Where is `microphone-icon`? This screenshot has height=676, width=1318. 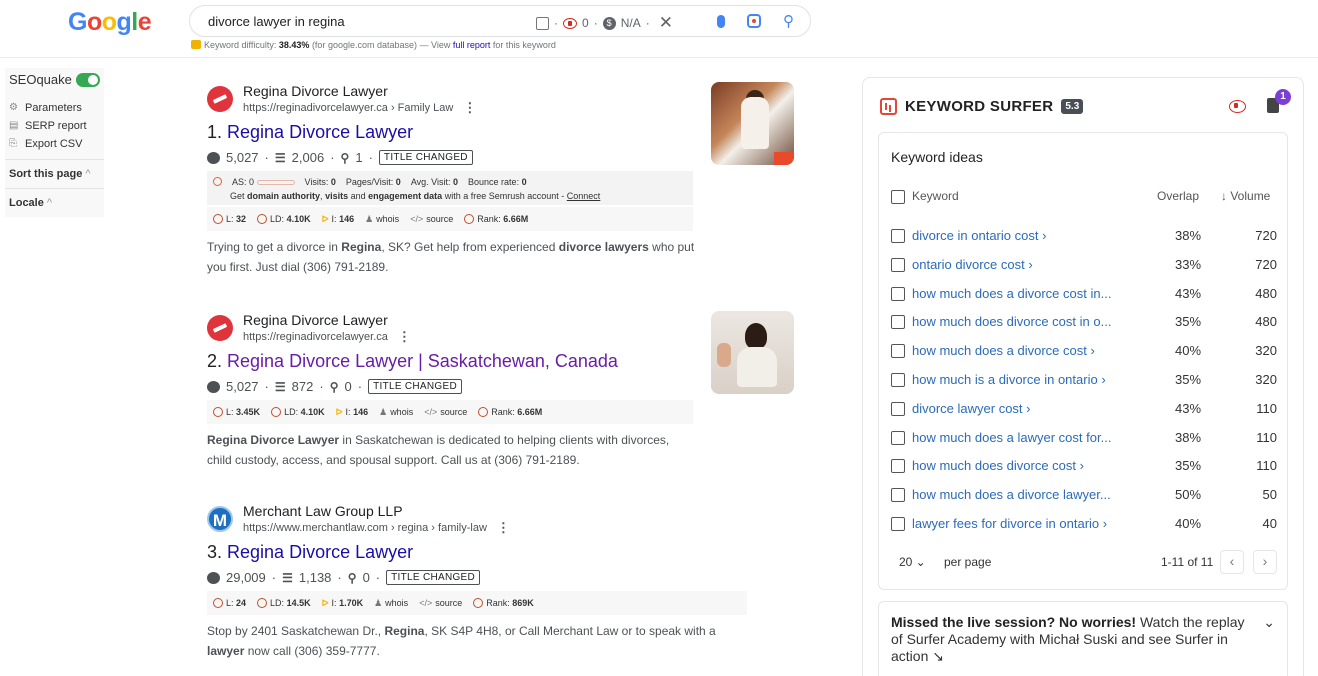 microphone-icon is located at coordinates (721, 21).